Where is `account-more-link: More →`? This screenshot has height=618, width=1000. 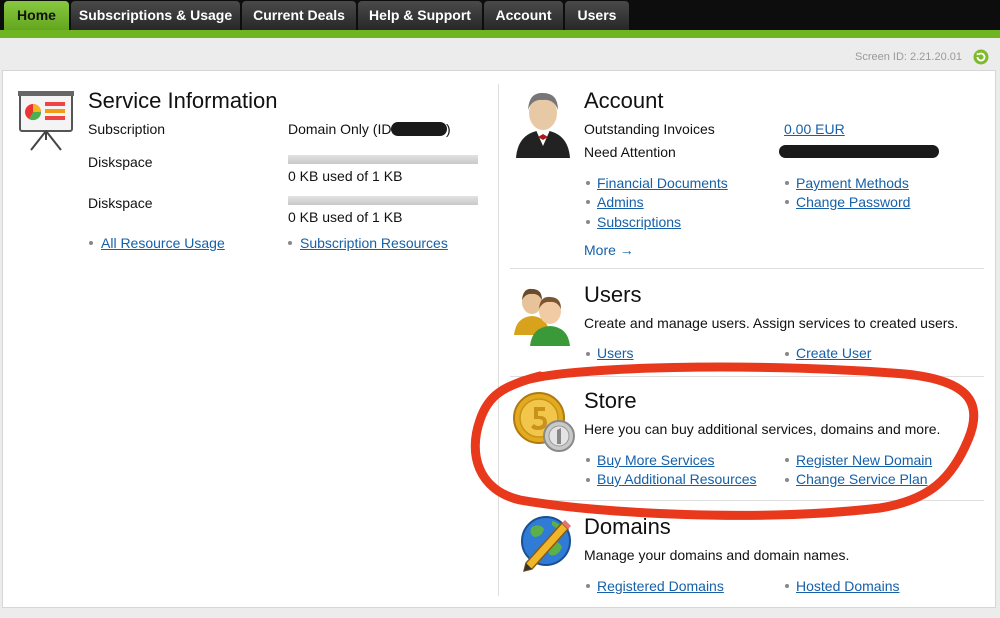
account-more-link: More → is located at coordinates (609, 250).